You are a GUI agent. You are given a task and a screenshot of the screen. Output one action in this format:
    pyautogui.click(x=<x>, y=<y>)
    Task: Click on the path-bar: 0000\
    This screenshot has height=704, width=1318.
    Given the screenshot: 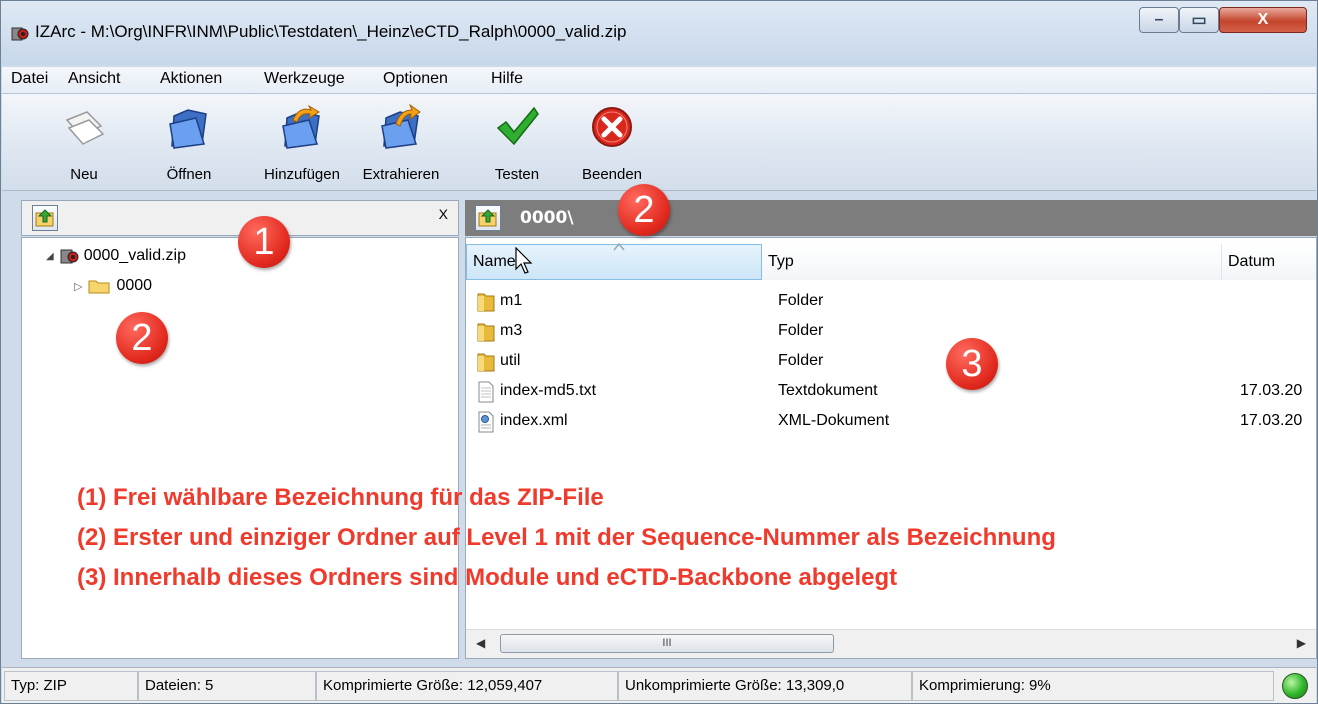 What is the action you would take?
    pyautogui.click(x=891, y=218)
    